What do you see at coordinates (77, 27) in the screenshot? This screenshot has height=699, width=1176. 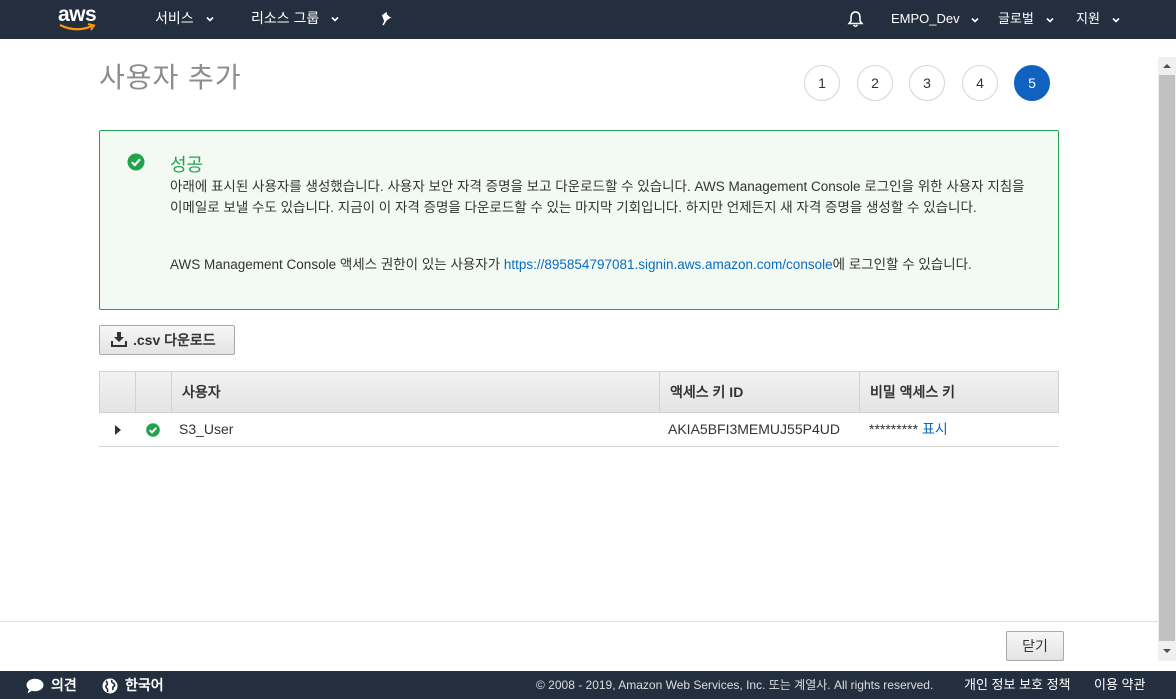 I see `aws-smile-icon` at bounding box center [77, 27].